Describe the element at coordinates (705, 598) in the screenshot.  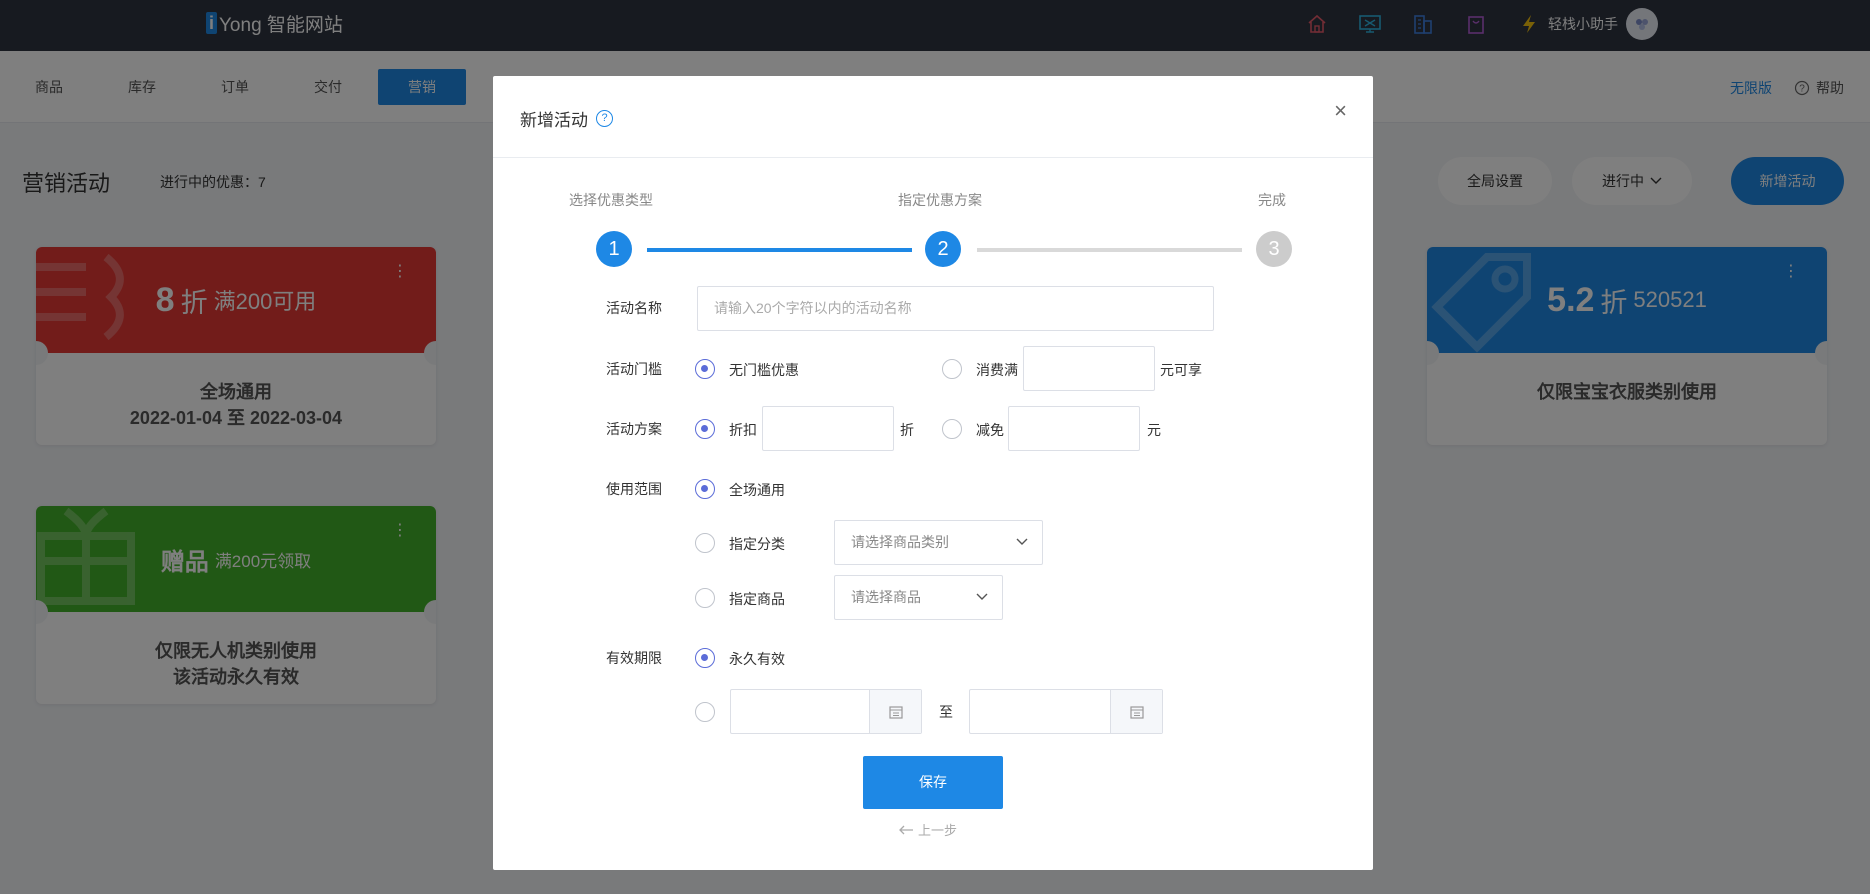
I see `scope-product-radio` at that location.